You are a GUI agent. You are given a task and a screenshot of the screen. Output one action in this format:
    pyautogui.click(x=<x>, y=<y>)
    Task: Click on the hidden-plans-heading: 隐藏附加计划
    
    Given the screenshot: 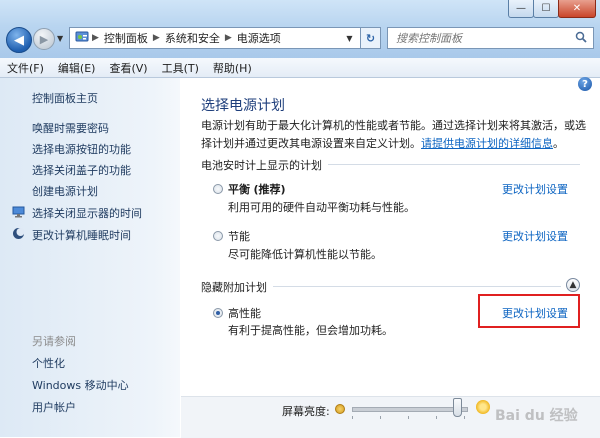 What is the action you would take?
    pyautogui.click(x=237, y=287)
    